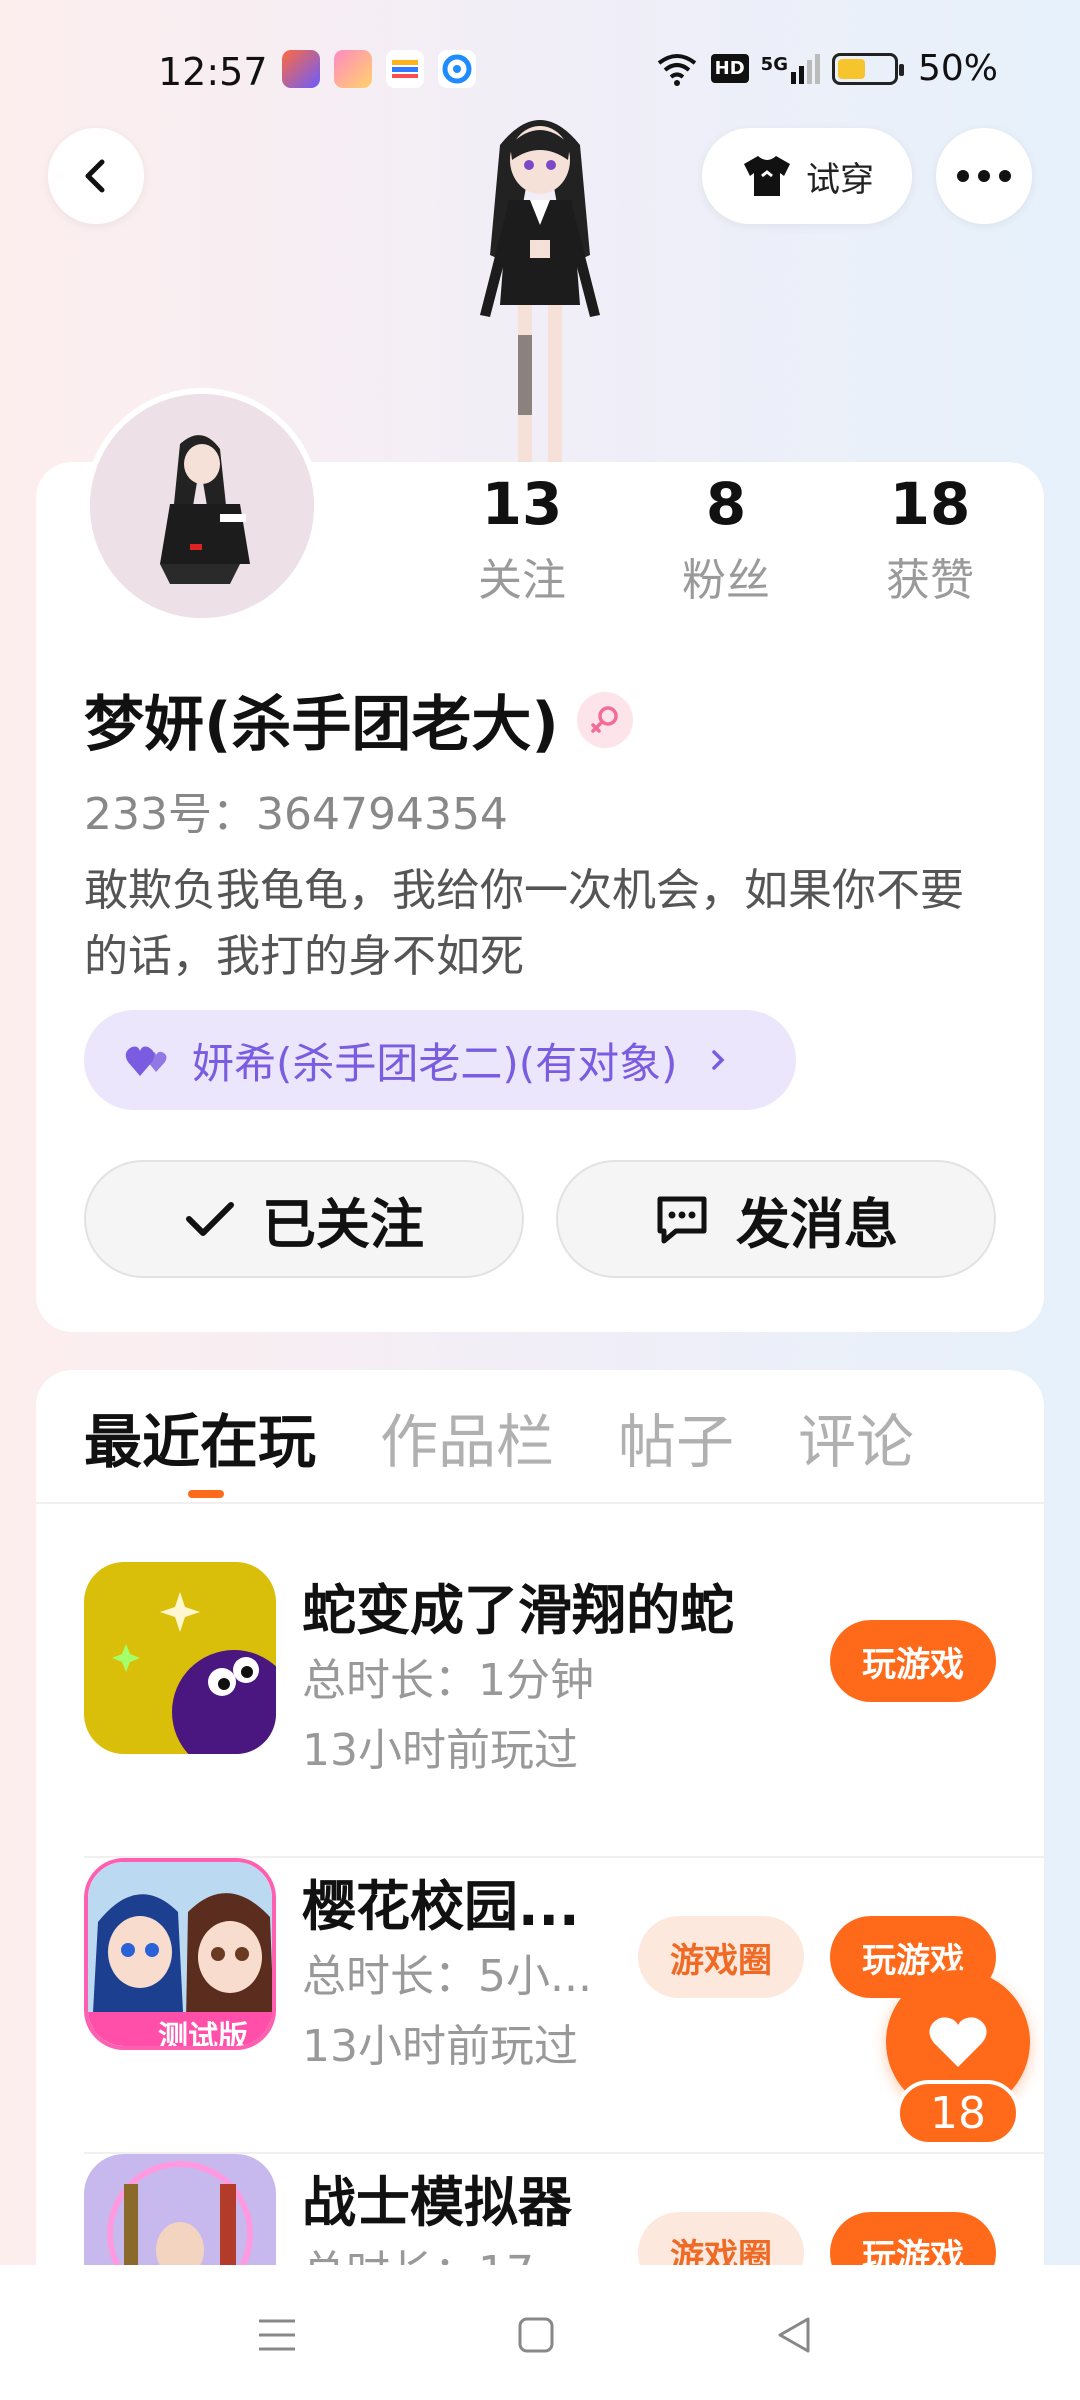 The width and height of the screenshot is (1080, 2400). I want to click on back-nav-button, so click(794, 2335).